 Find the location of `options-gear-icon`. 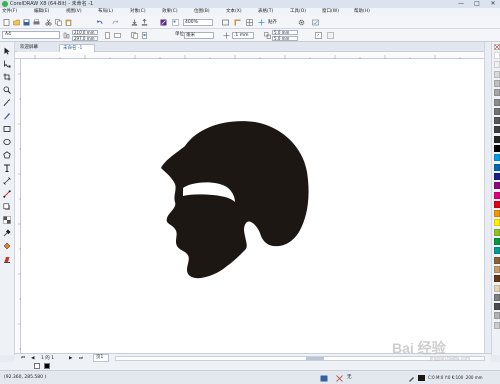

options-gear-icon is located at coordinates (301, 22).